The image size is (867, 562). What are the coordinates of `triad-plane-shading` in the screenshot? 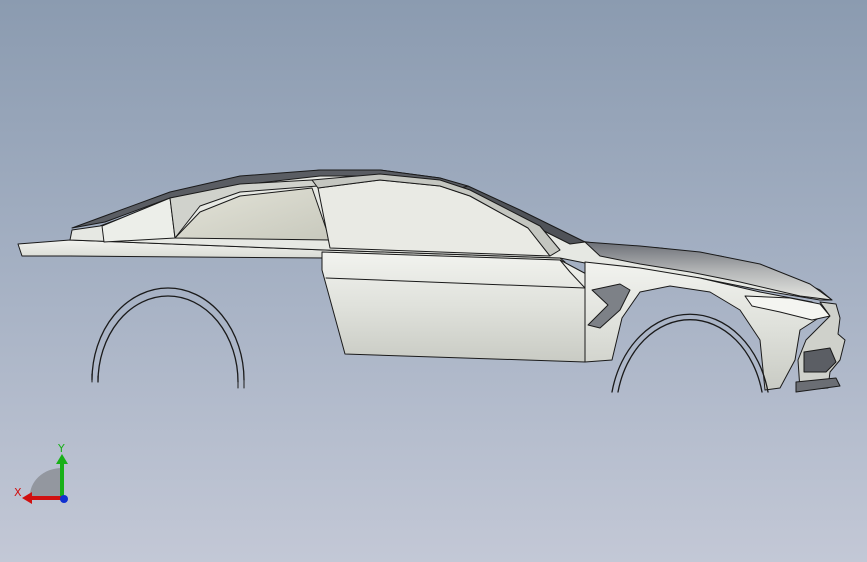 It's located at (45, 482).